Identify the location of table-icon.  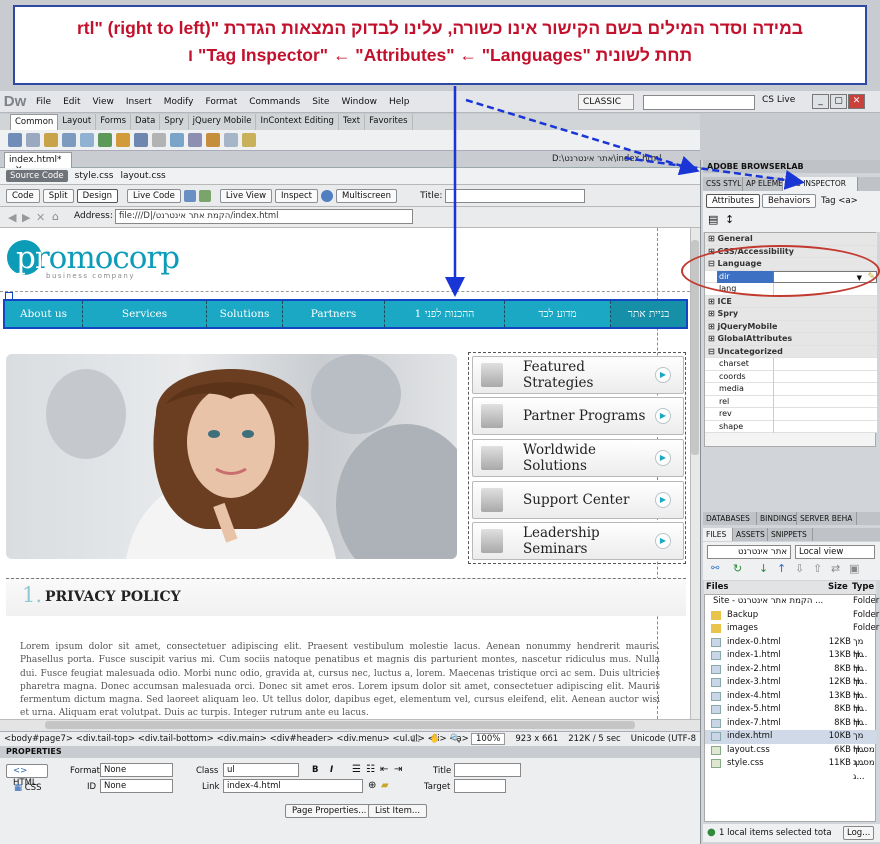
(69, 140).